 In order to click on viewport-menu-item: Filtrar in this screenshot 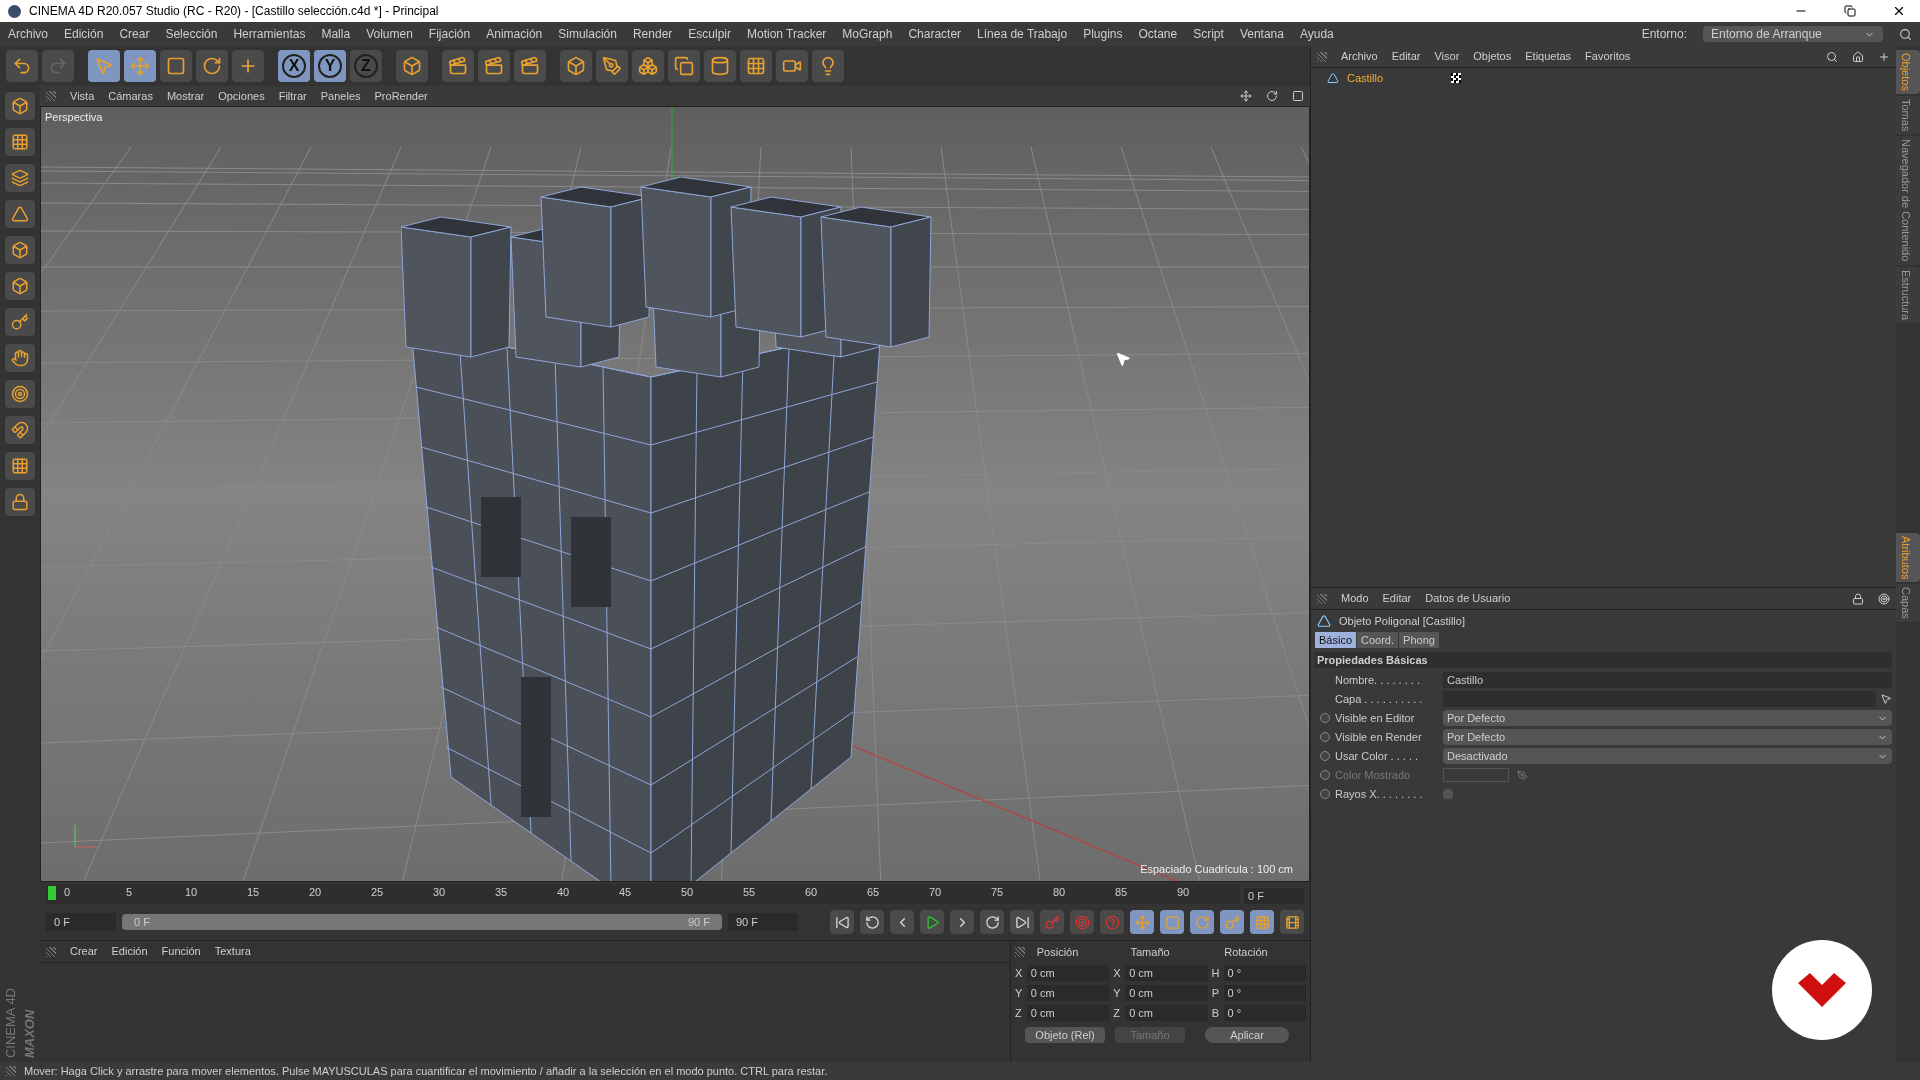, I will do `click(292, 96)`.